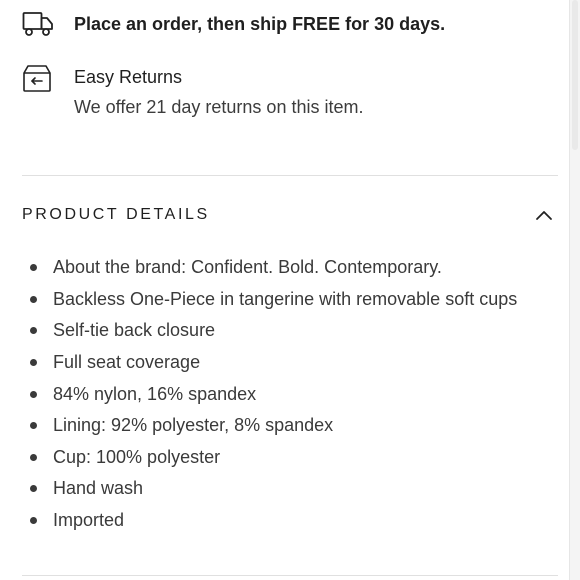  Describe the element at coordinates (128, 77) in the screenshot. I see `easy-returns-title: Easy Returns` at that location.